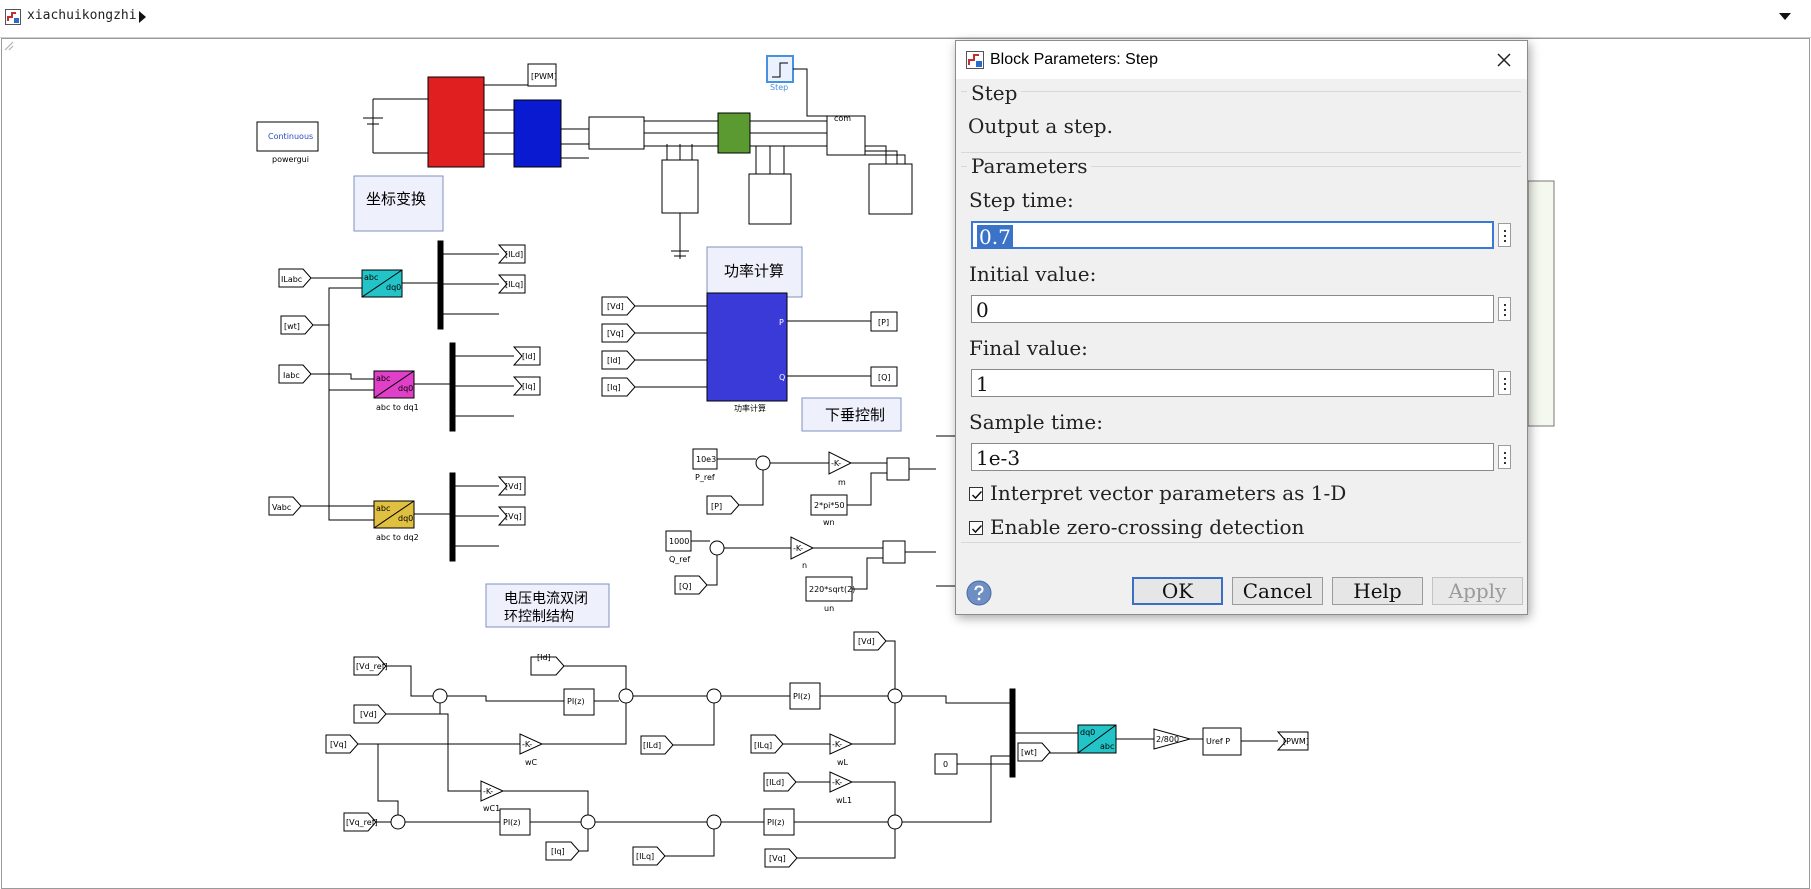 Image resolution: width=1811 pixels, height=889 pixels. What do you see at coordinates (1218, 741) in the screenshot?
I see `uref-label: Uref P` at bounding box center [1218, 741].